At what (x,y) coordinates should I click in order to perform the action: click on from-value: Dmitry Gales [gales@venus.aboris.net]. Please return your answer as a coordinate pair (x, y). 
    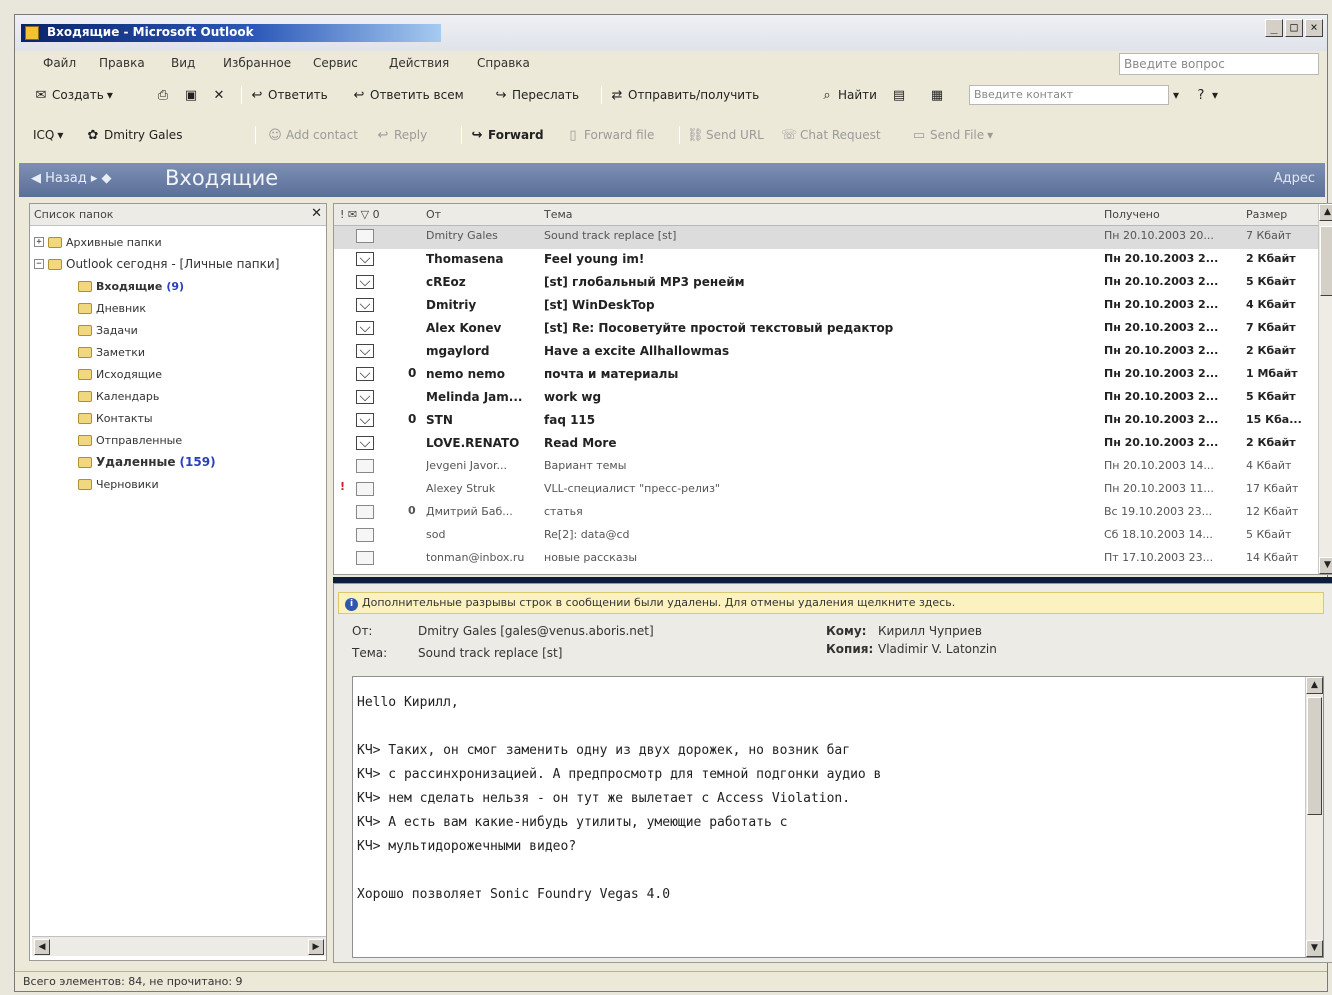
    Looking at the image, I should click on (536, 631).